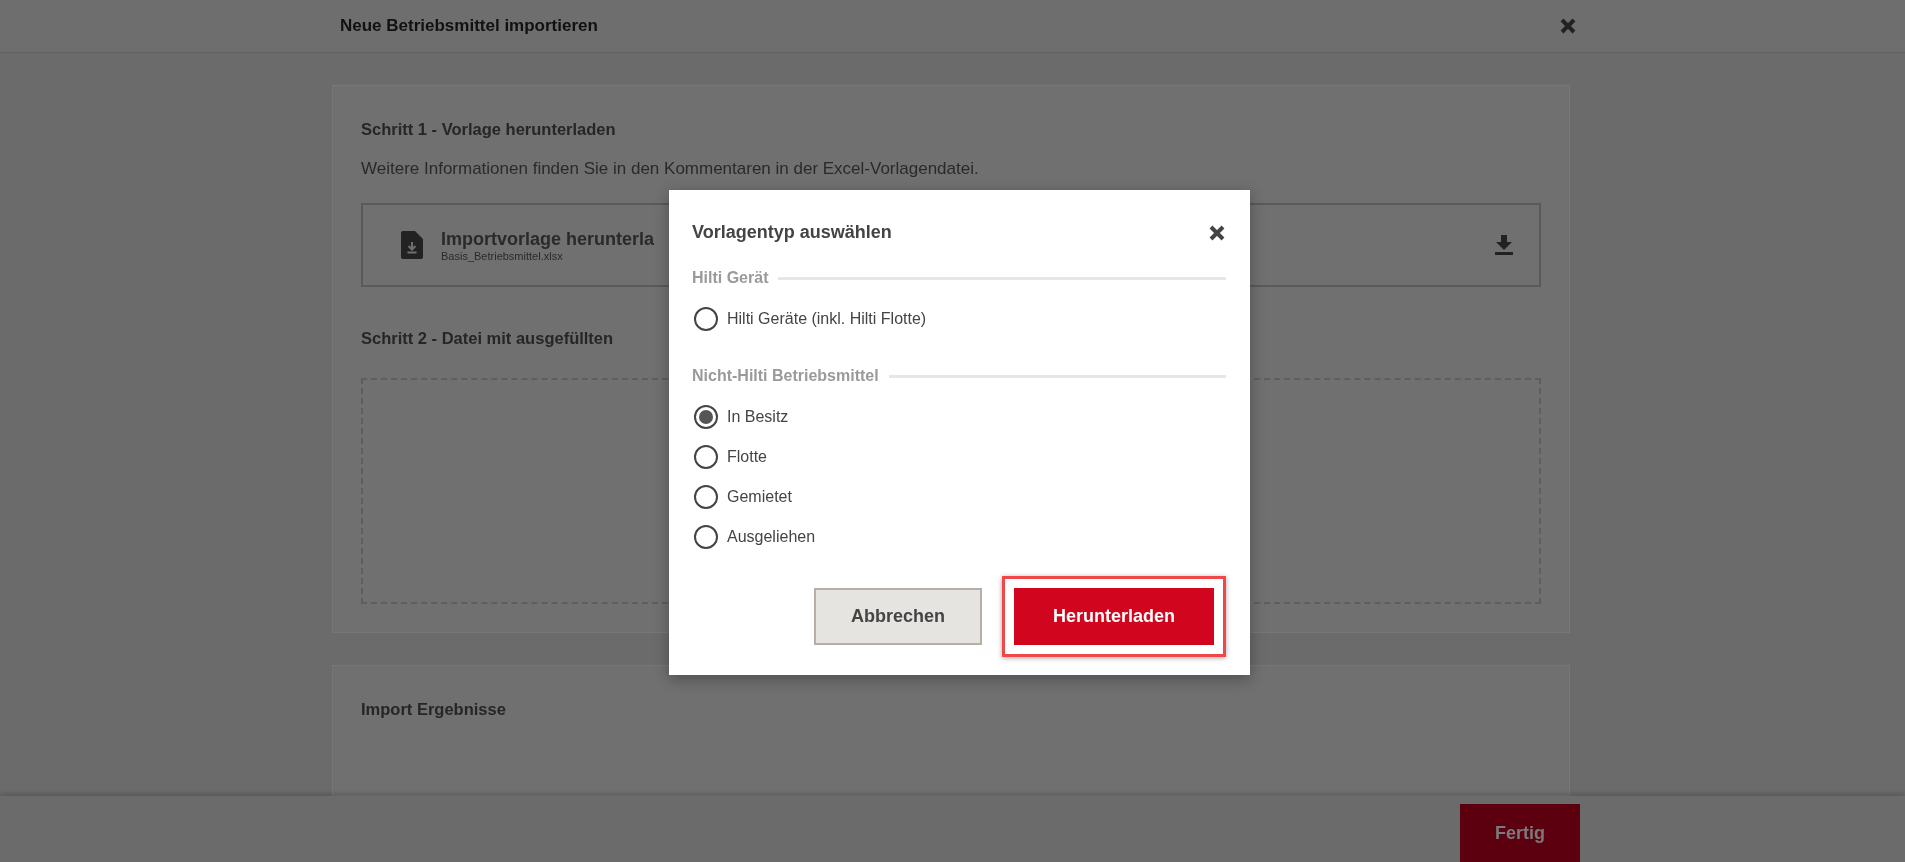 The image size is (1905, 862). I want to click on dialog-title: Vorlagentyp auswählen, so click(792, 232).